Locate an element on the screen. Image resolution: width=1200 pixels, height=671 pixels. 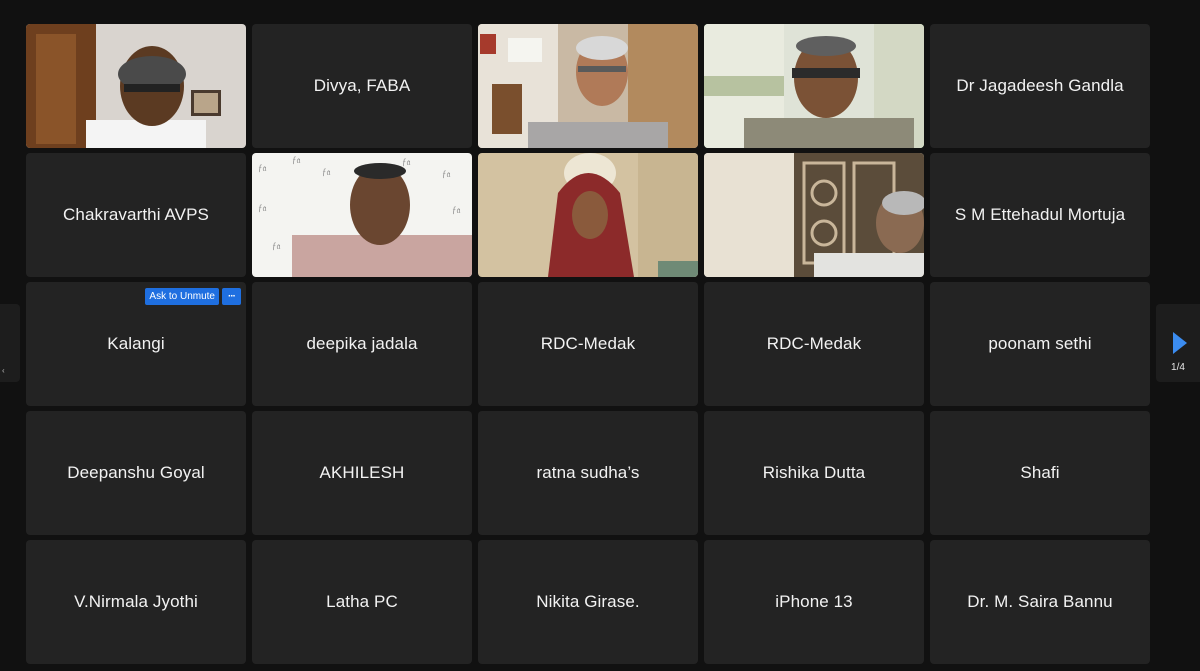
participant-tile: Chakravarthi AVPS is located at coordinates (136, 215).